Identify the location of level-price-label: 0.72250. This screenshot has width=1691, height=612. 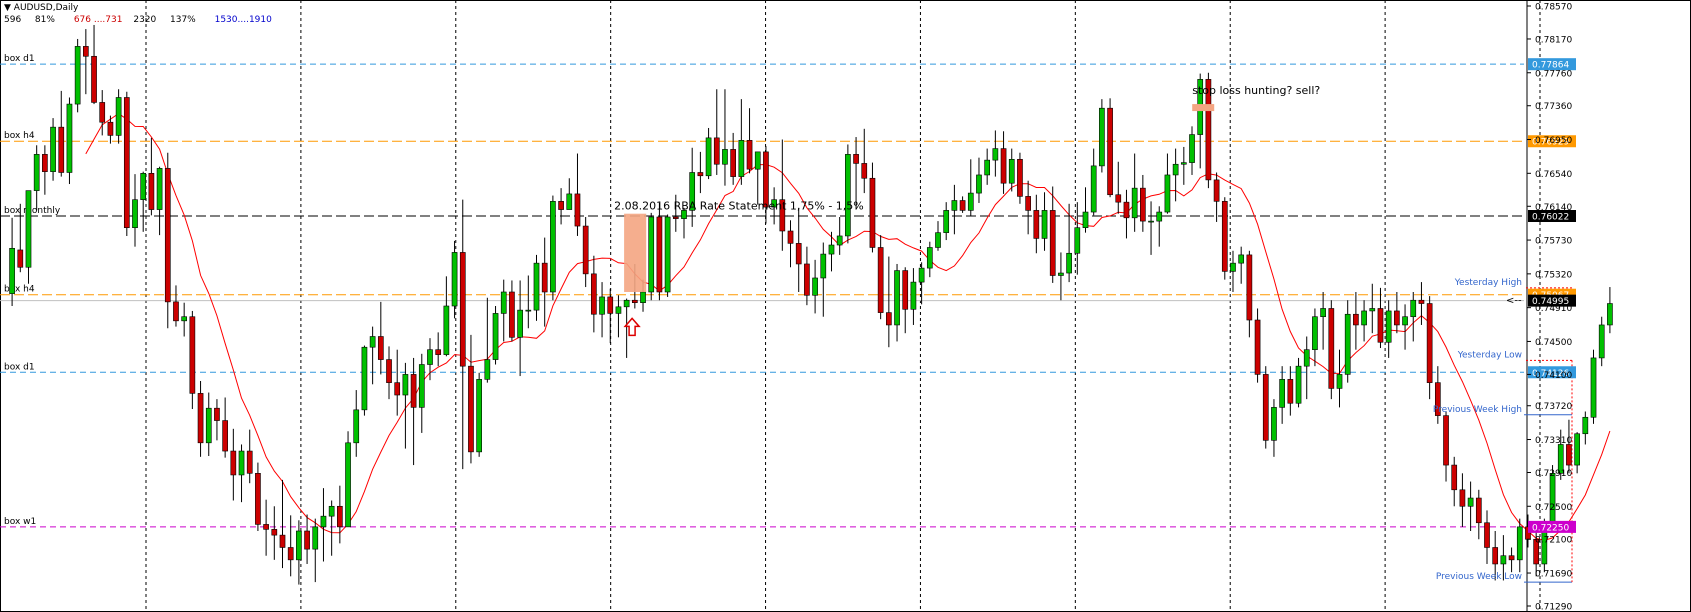
(1550, 528).